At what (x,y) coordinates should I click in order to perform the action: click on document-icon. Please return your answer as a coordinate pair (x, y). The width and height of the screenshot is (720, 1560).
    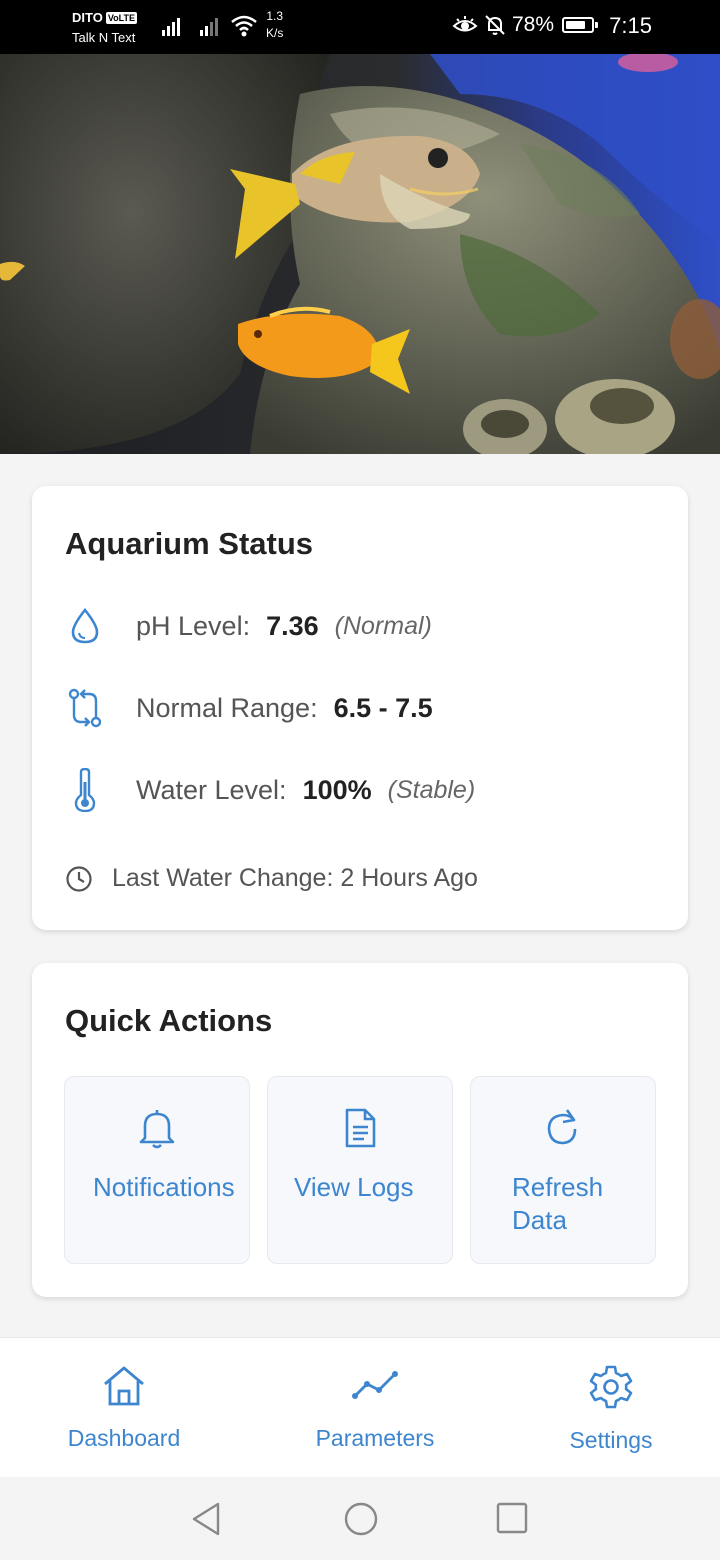
    Looking at the image, I should click on (360, 1128).